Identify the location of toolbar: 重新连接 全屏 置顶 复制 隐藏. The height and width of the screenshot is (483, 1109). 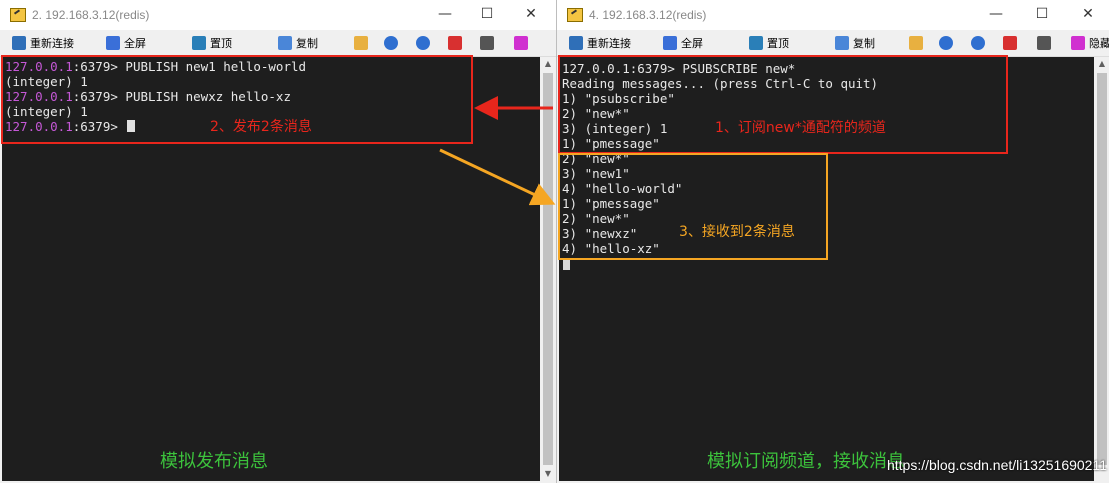
(833, 43).